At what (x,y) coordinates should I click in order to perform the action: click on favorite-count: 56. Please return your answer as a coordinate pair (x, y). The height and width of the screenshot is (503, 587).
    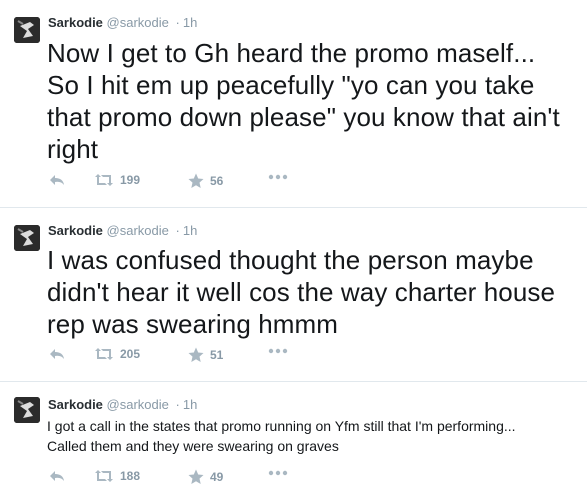
    Looking at the image, I should click on (217, 181).